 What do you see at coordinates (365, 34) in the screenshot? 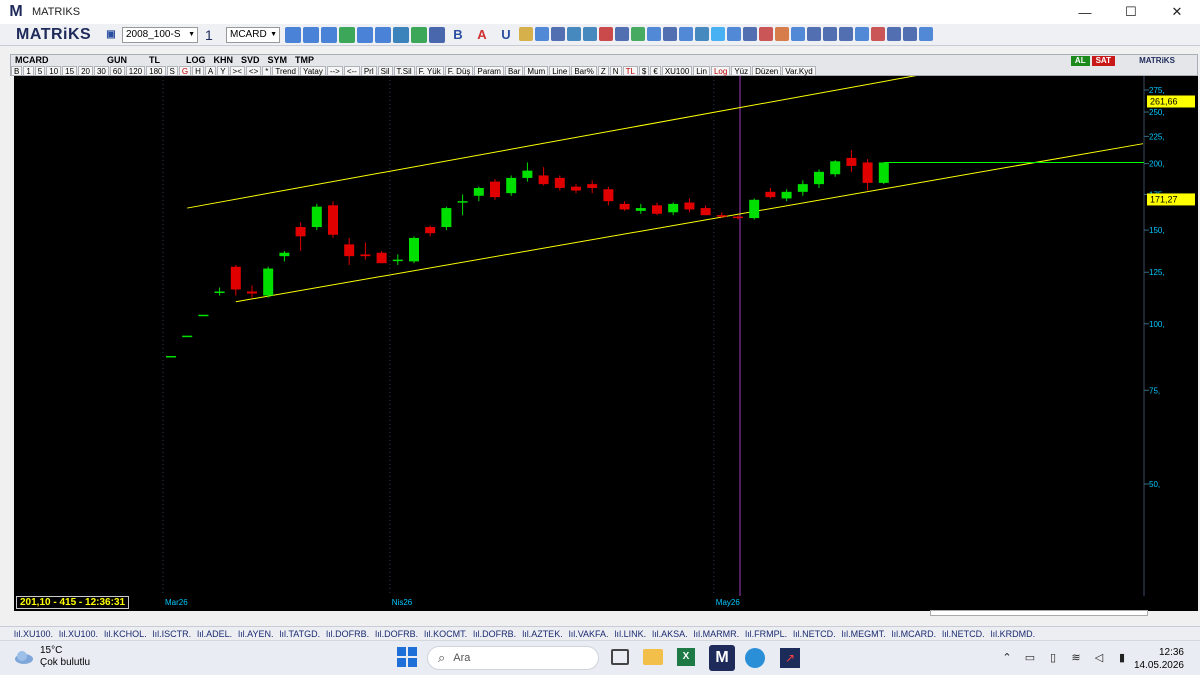
I see `news-icon` at bounding box center [365, 34].